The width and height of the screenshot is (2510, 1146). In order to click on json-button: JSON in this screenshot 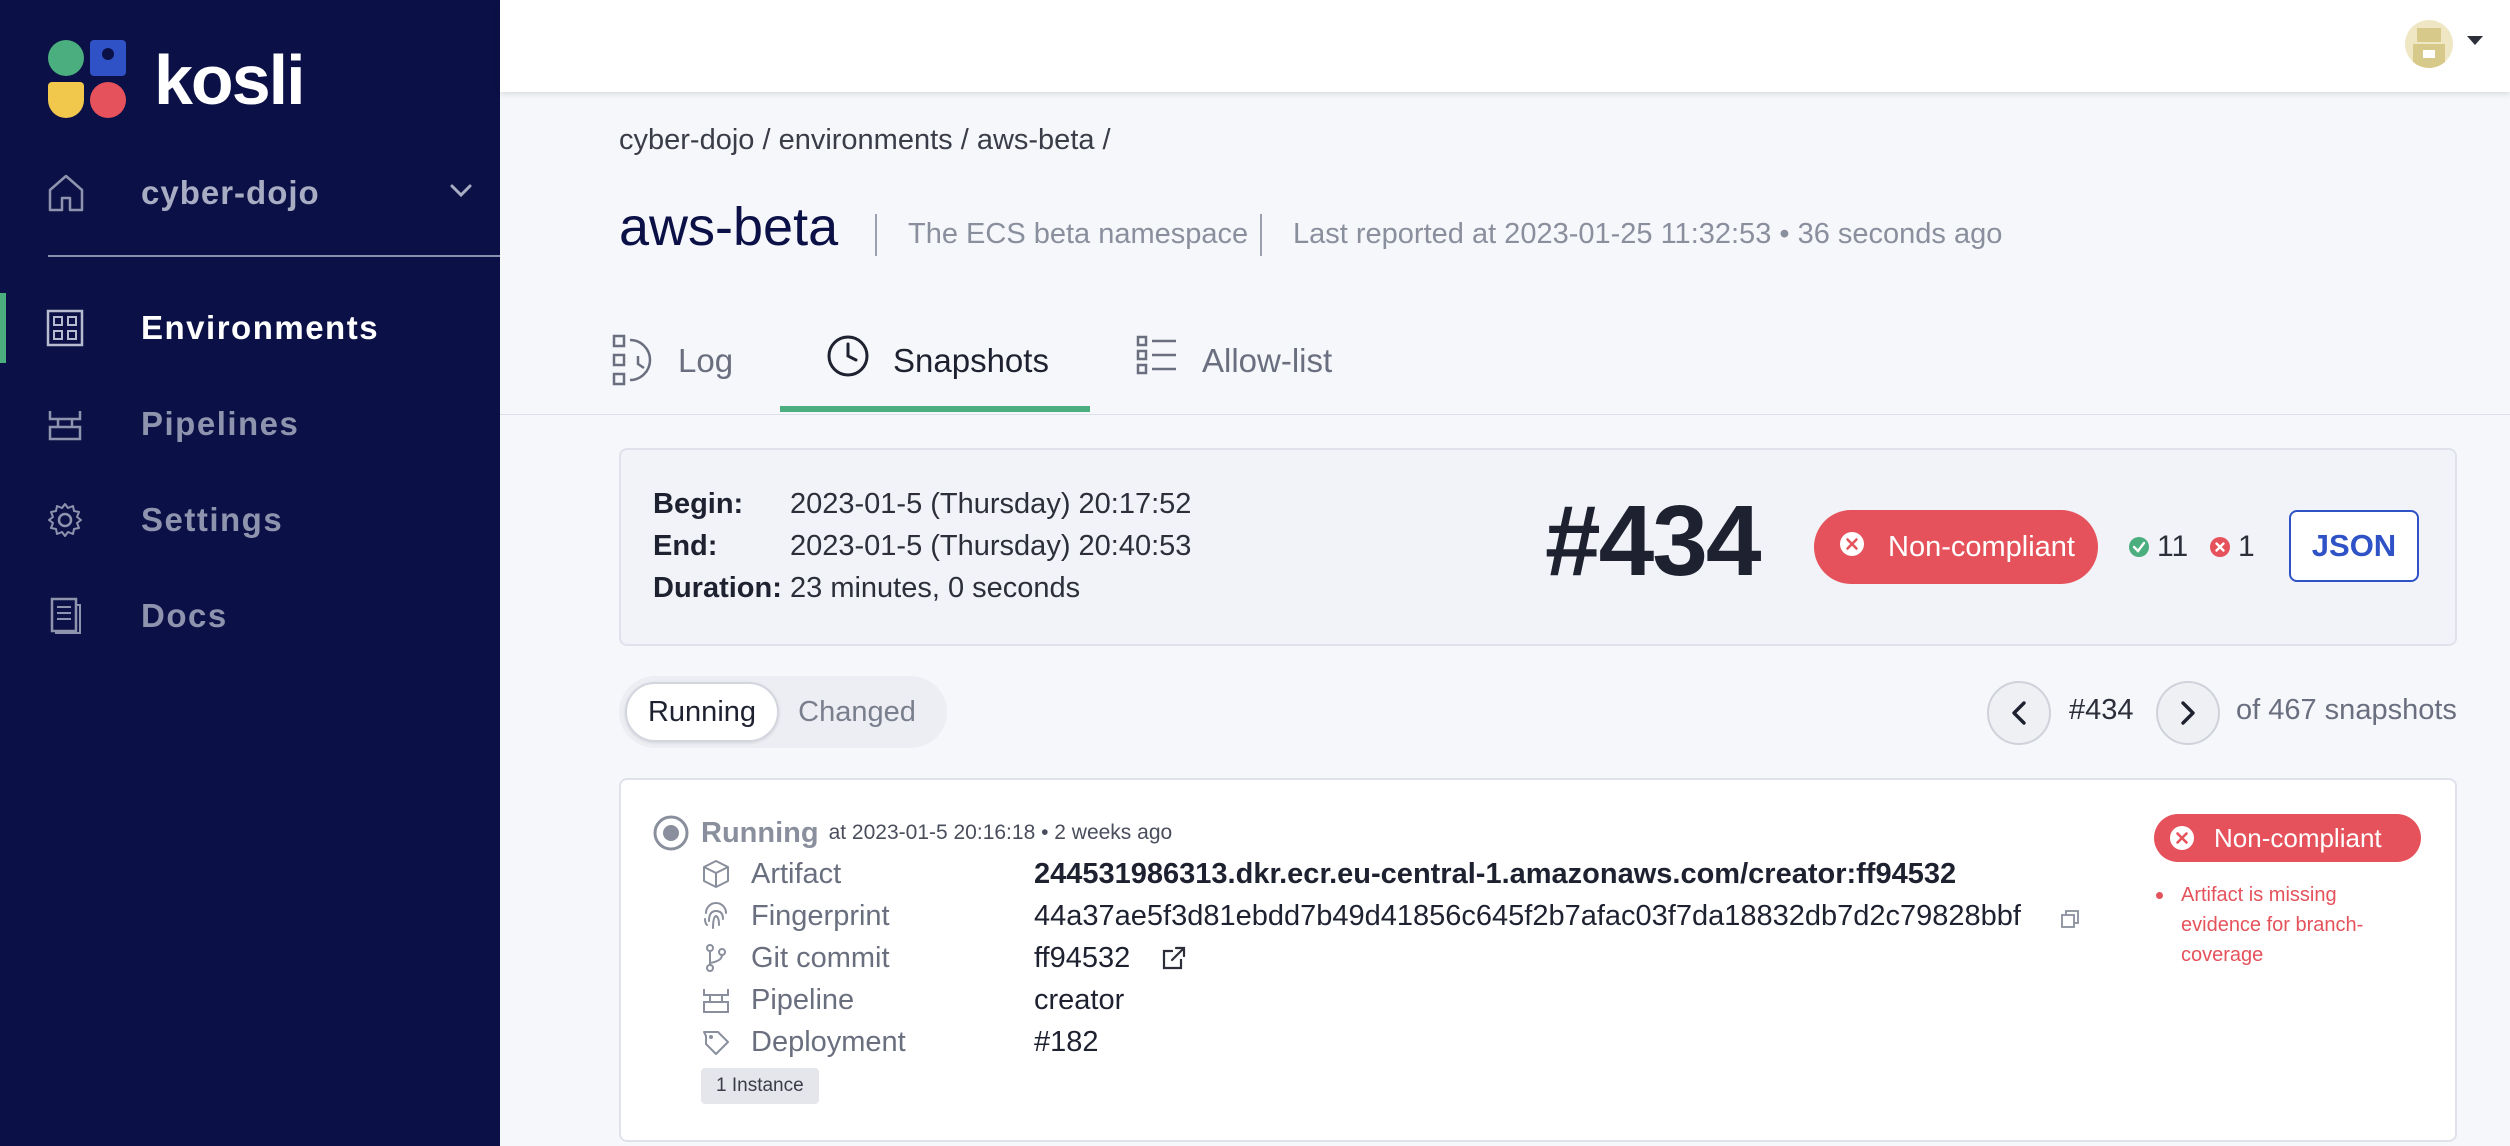, I will do `click(2354, 546)`.